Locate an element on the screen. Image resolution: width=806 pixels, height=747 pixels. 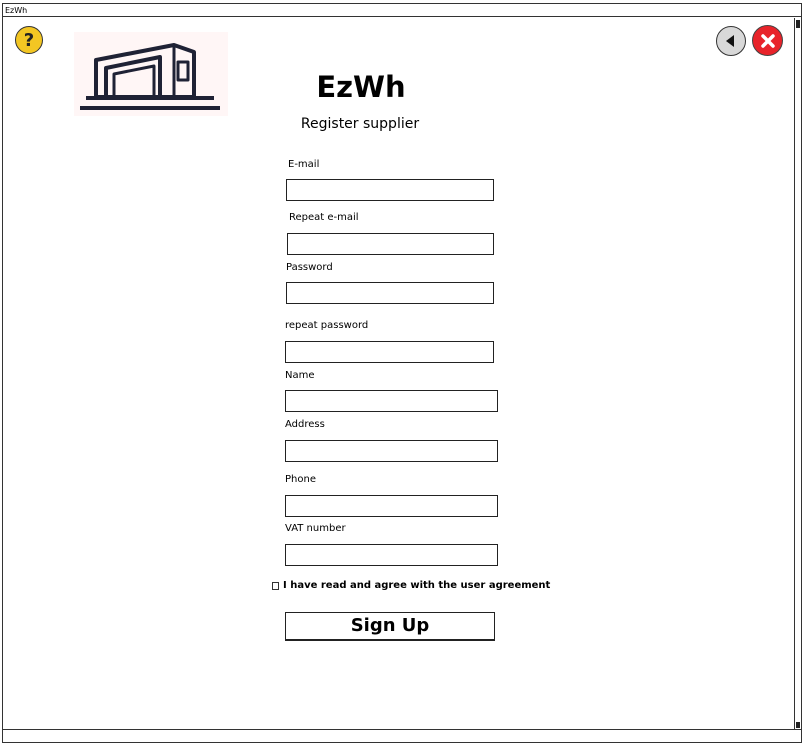
help-button: ? is located at coordinates (29, 40).